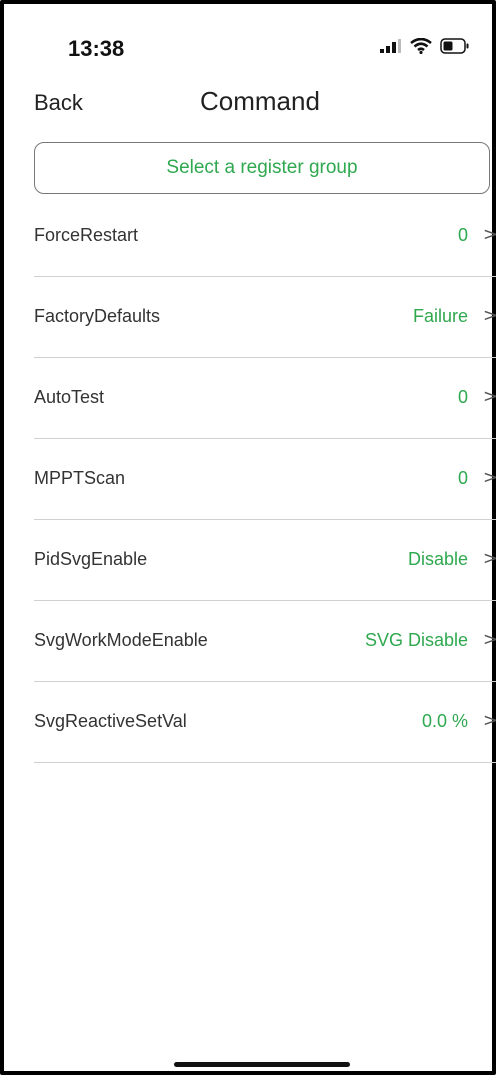 The width and height of the screenshot is (496, 1075). I want to click on navigation-bar: Back Command, so click(248, 102).